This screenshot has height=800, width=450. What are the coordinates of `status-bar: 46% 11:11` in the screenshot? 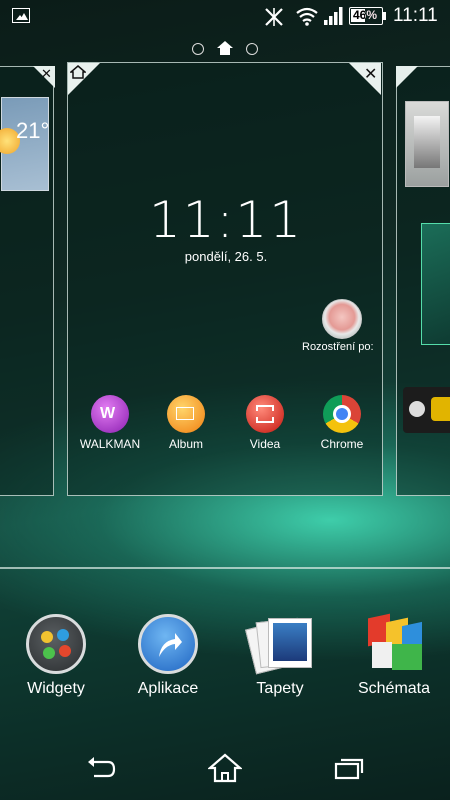 It's located at (225, 16).